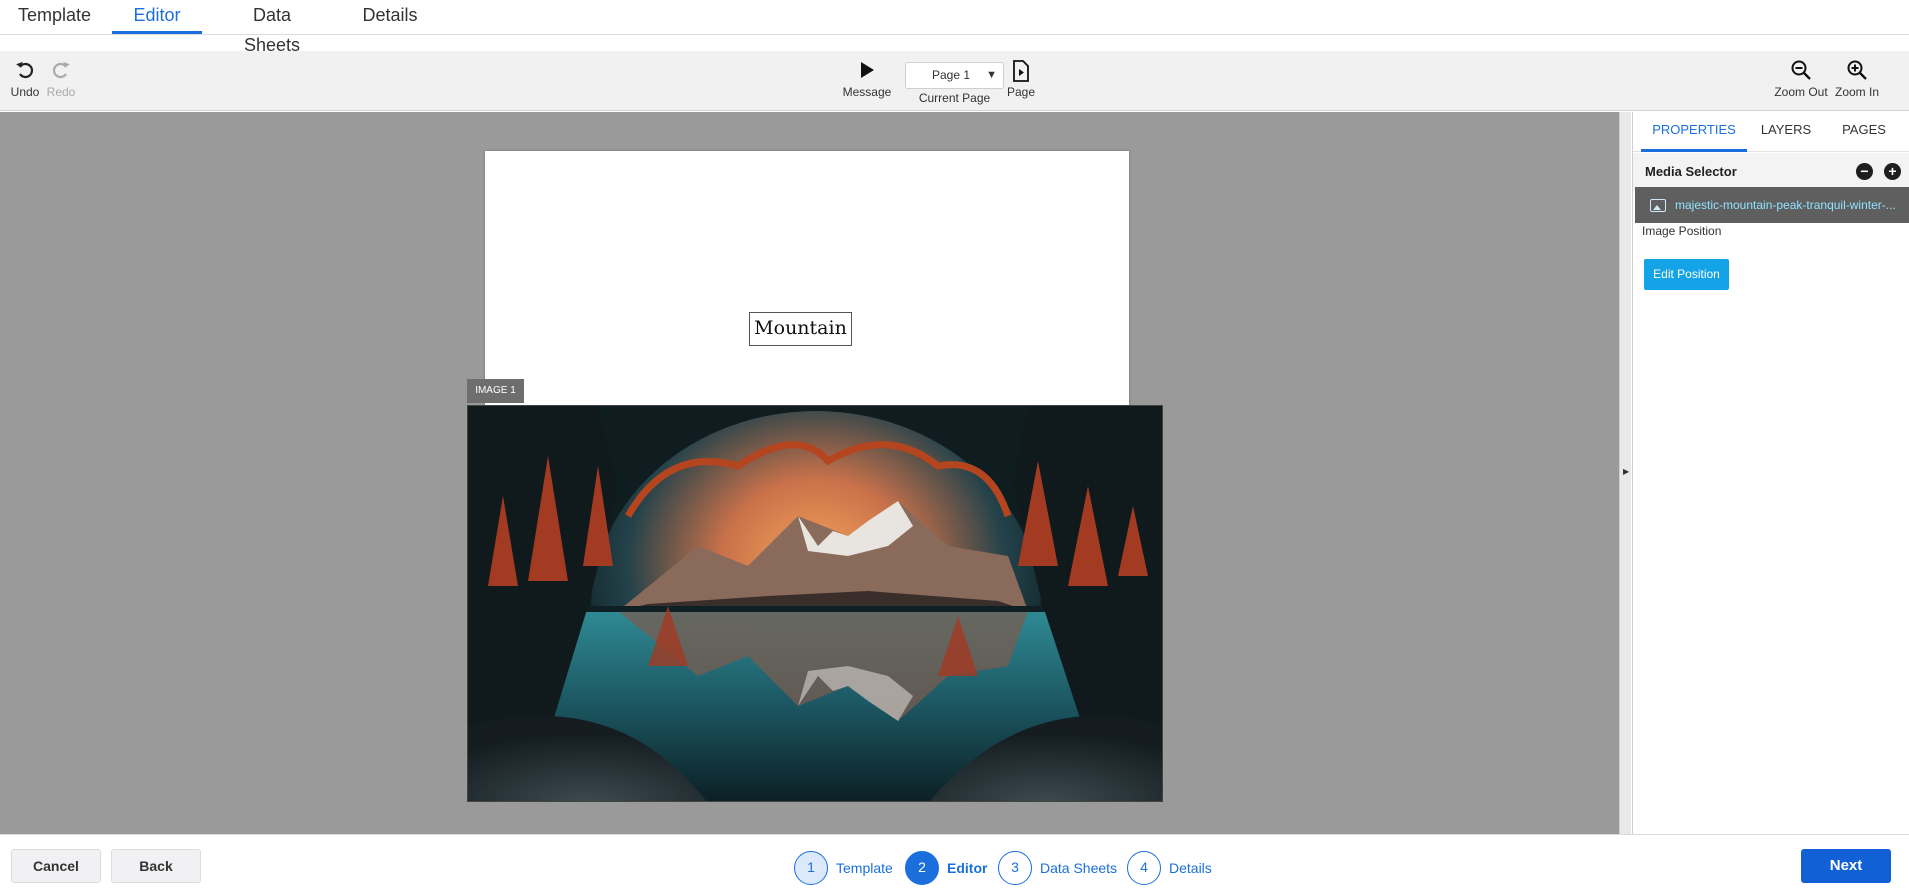 This screenshot has width=1909, height=889. Describe the element at coordinates (61, 92) in the screenshot. I see `redo-label: Redo` at that location.